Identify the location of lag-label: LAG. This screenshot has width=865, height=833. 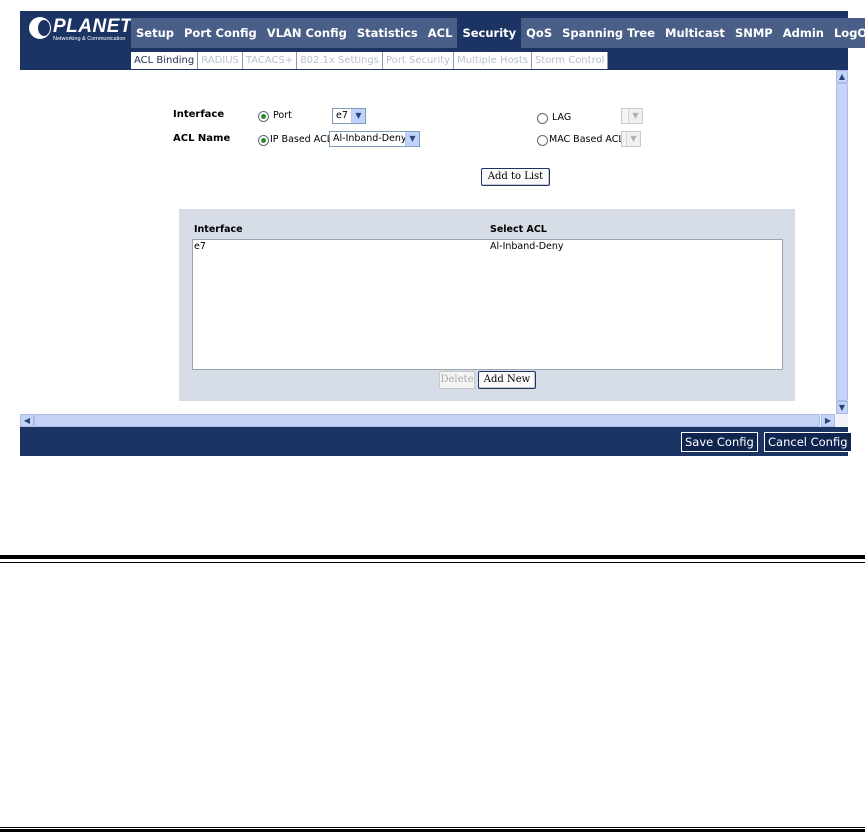
(562, 117).